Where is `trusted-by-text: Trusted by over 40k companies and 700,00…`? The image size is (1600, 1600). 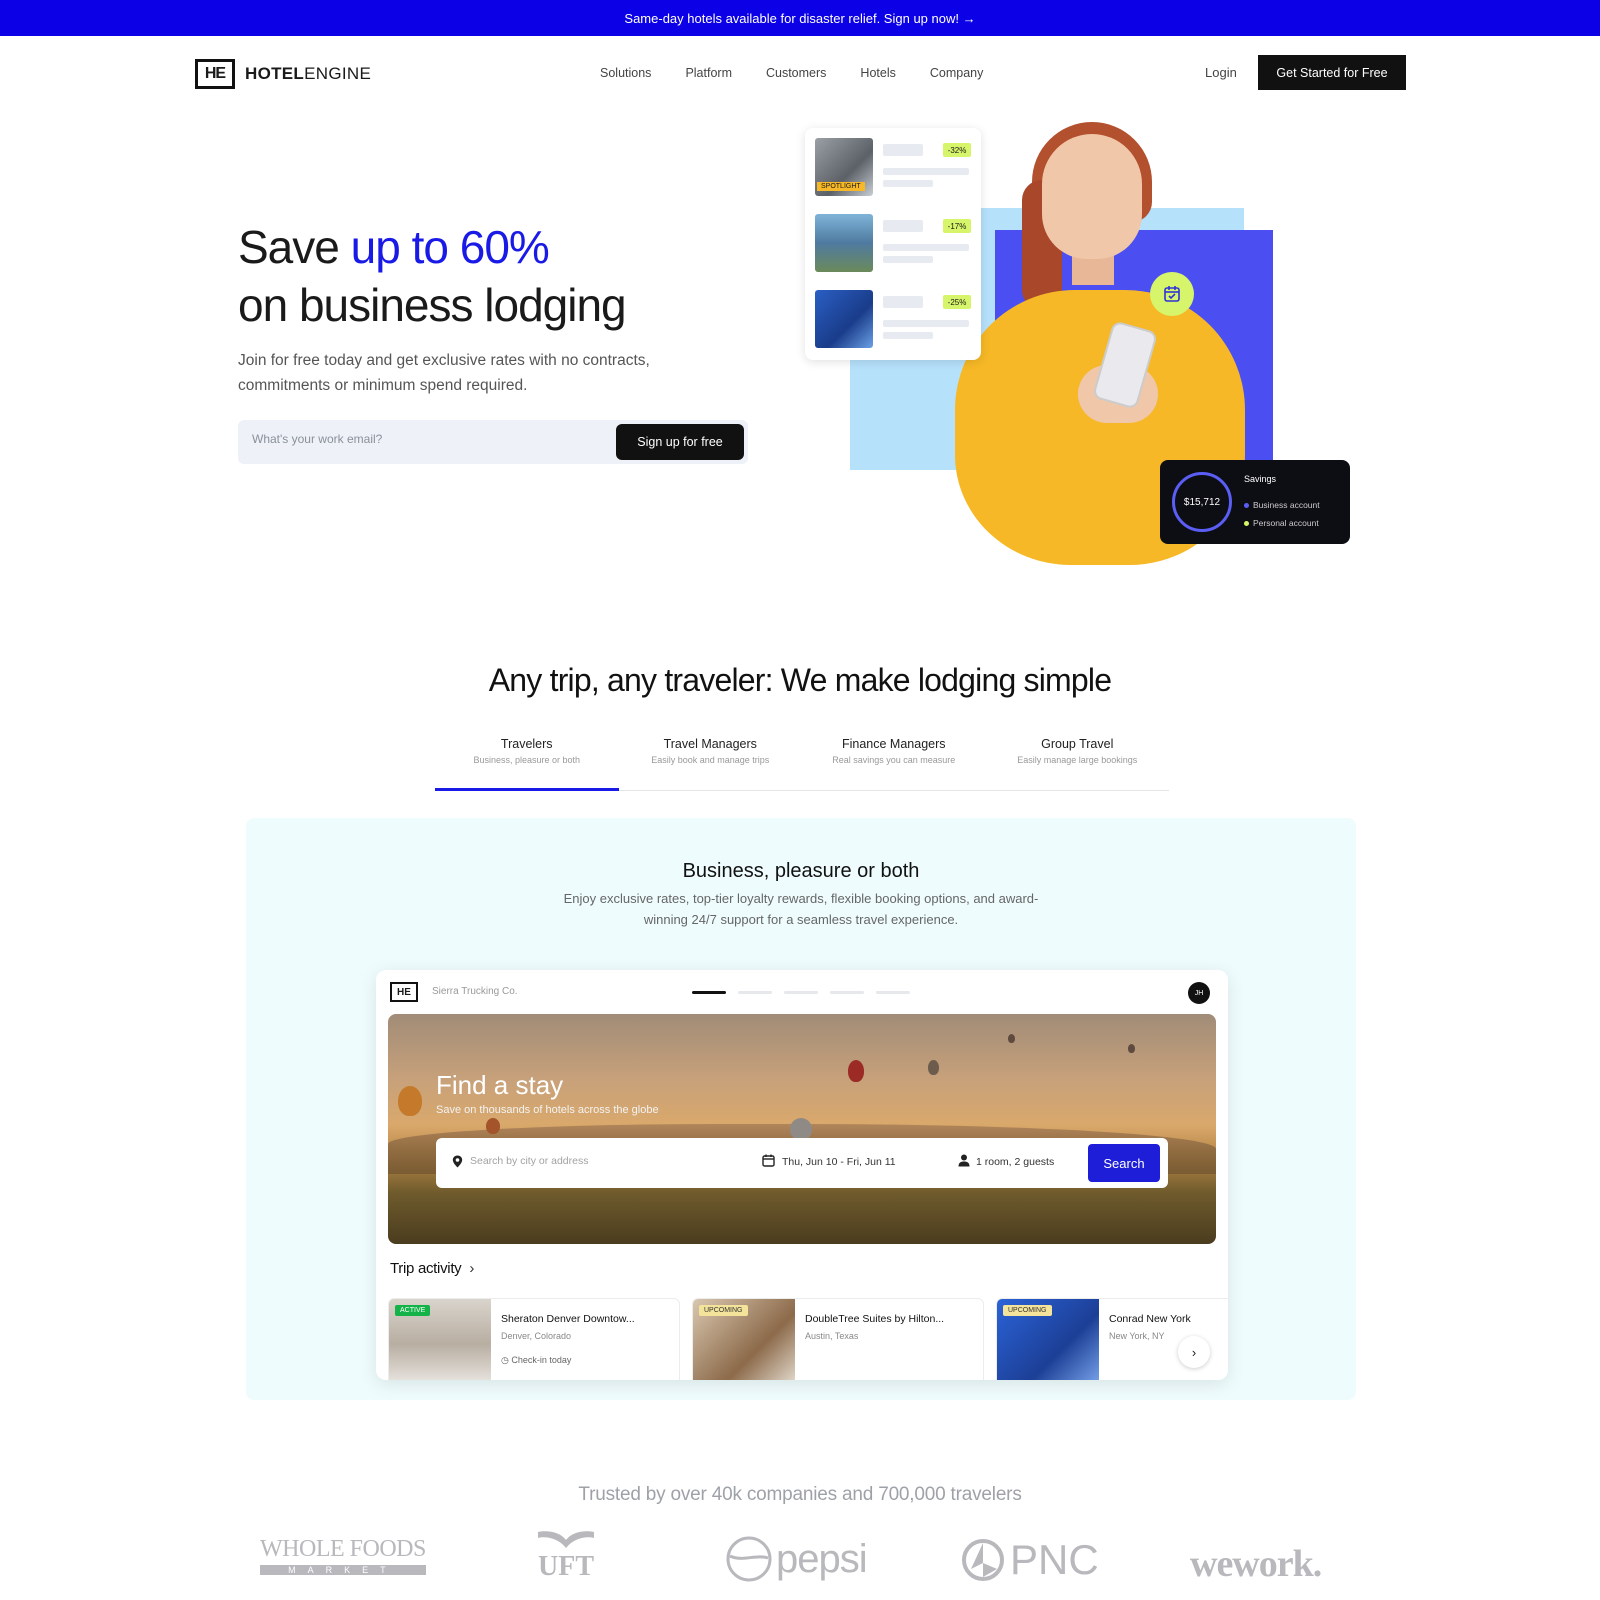 trusted-by-text: Trusted by over 40k companies and 700,00… is located at coordinates (800, 1494).